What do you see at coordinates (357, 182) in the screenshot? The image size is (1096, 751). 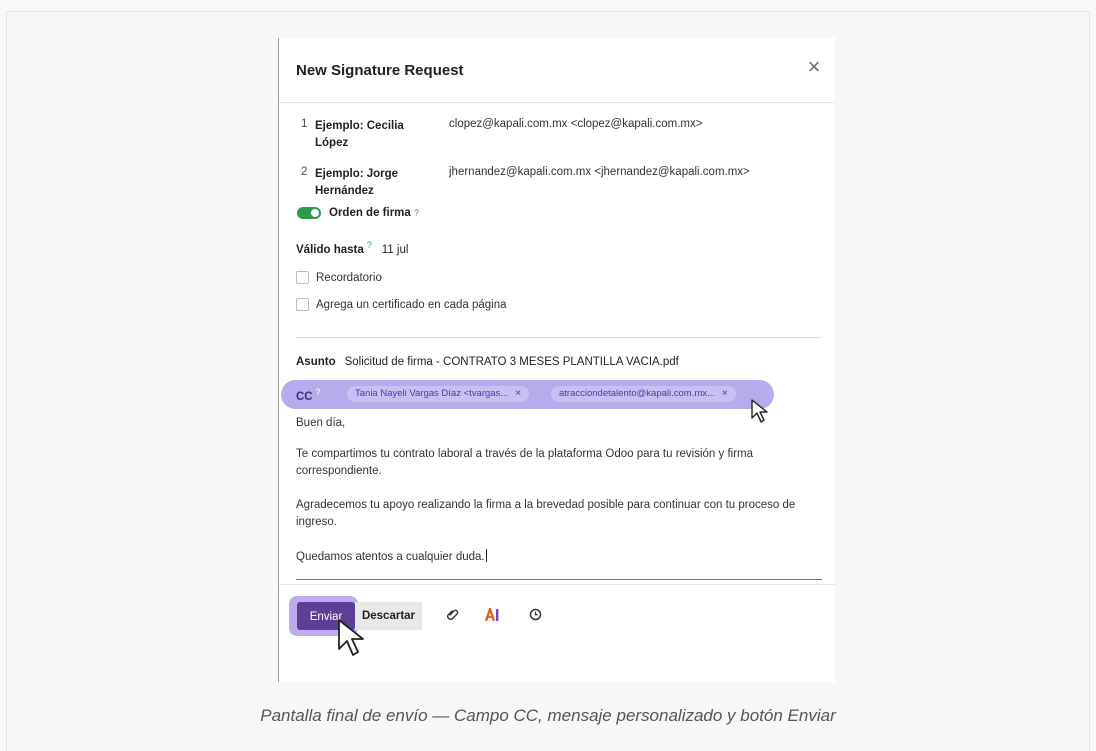 I see `signer-name: Ejemplo: Jorge Hernández` at bounding box center [357, 182].